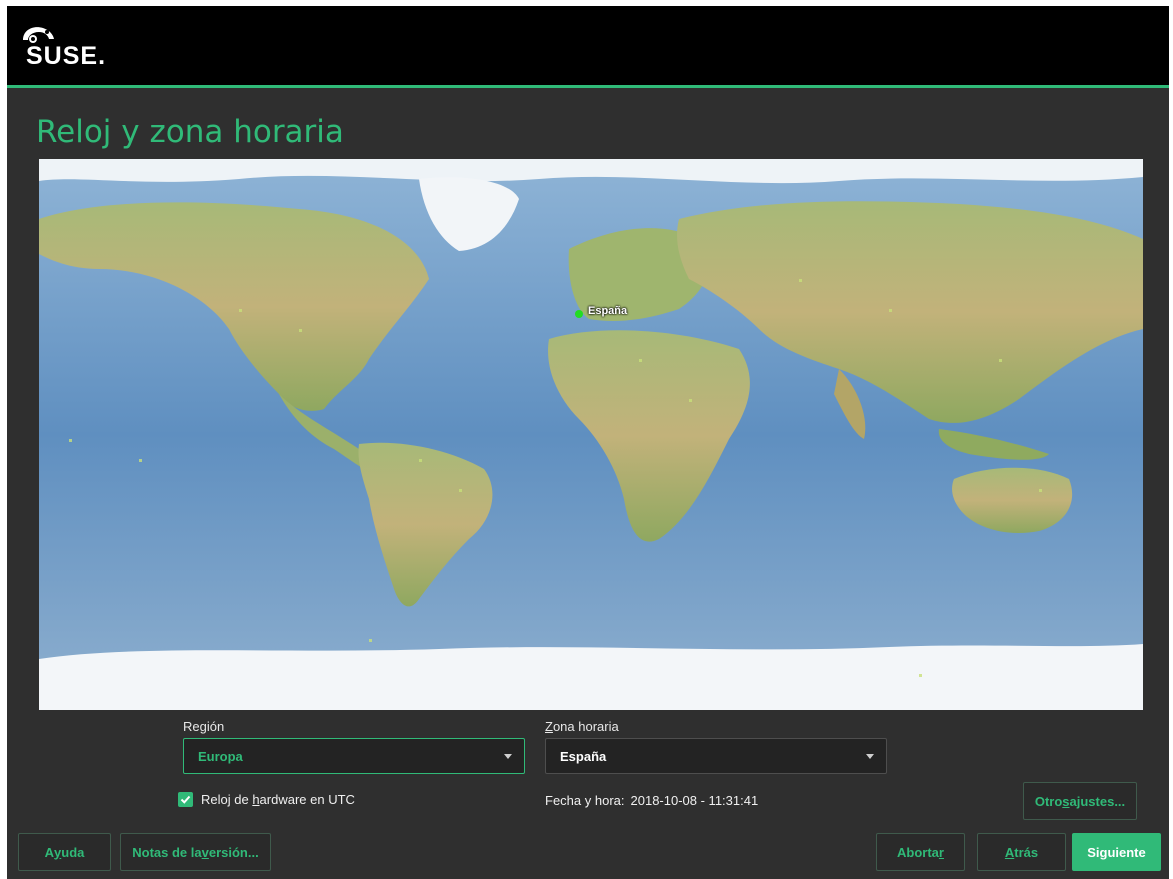 This screenshot has height=879, width=1173. What do you see at coordinates (694, 800) in the screenshot?
I see `date-time-value: 2018-10-08 - 11:31:41` at bounding box center [694, 800].